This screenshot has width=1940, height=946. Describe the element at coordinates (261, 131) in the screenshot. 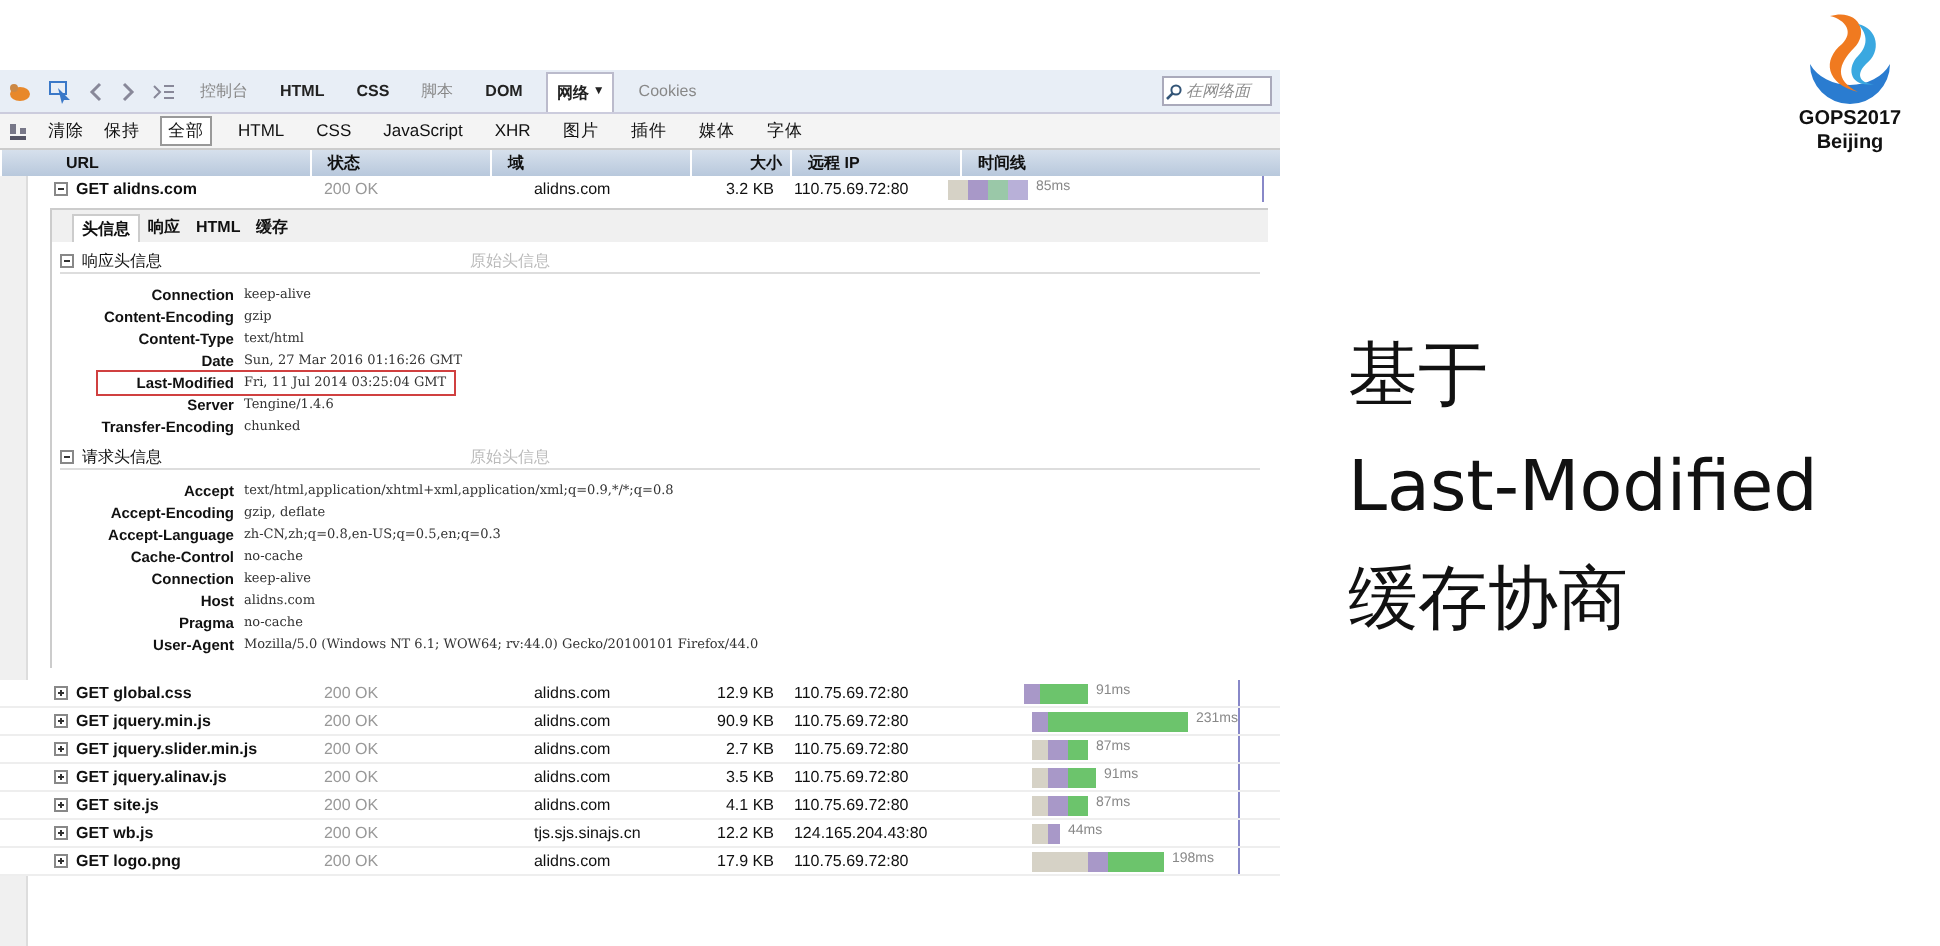

I see `filter-button: HTML` at that location.